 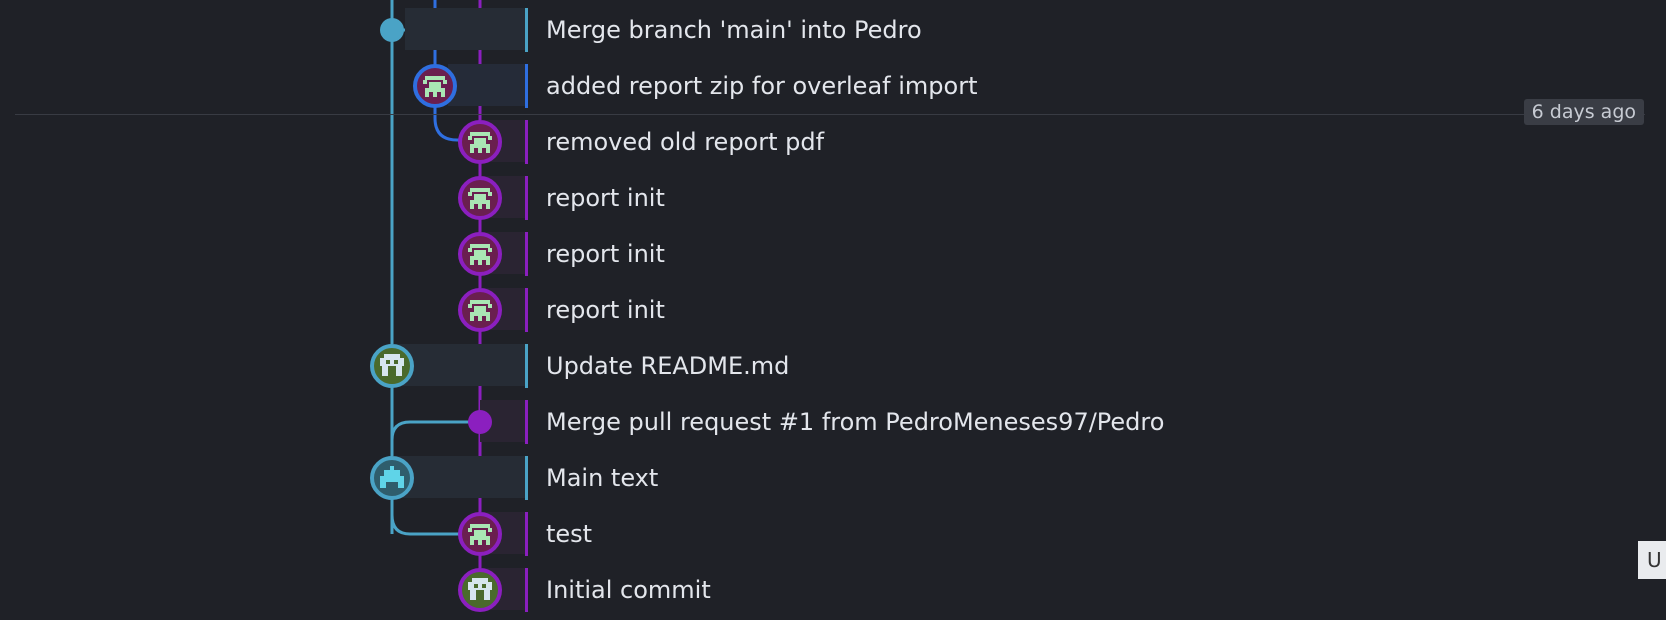 What do you see at coordinates (569, 534) in the screenshot?
I see `commit-row-message: test` at bounding box center [569, 534].